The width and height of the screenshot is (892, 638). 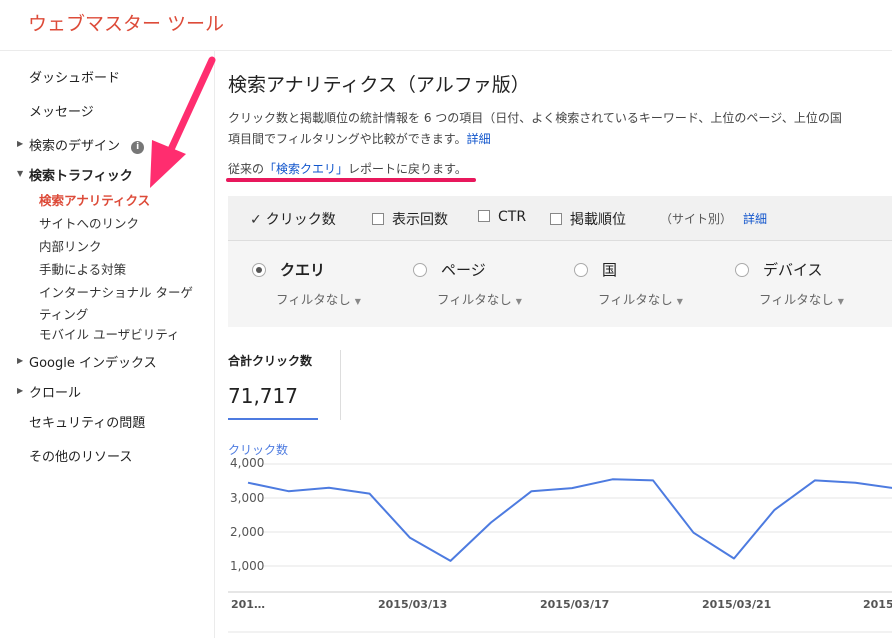 I want to click on y-tick-label: 4,000, so click(x=247, y=463).